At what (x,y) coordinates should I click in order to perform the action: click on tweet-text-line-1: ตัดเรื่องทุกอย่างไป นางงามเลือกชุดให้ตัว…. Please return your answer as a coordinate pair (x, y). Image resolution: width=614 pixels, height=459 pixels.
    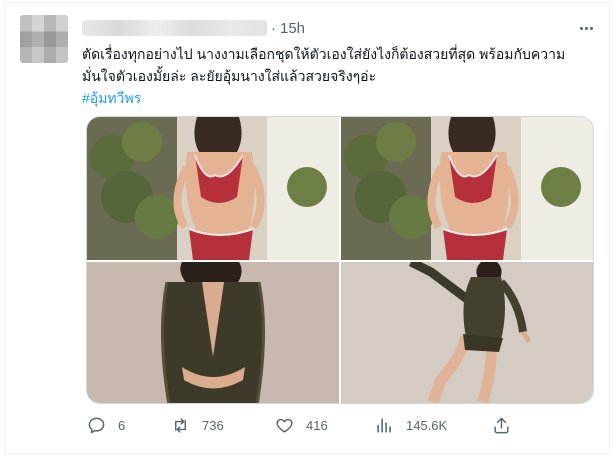
    Looking at the image, I should click on (324, 54).